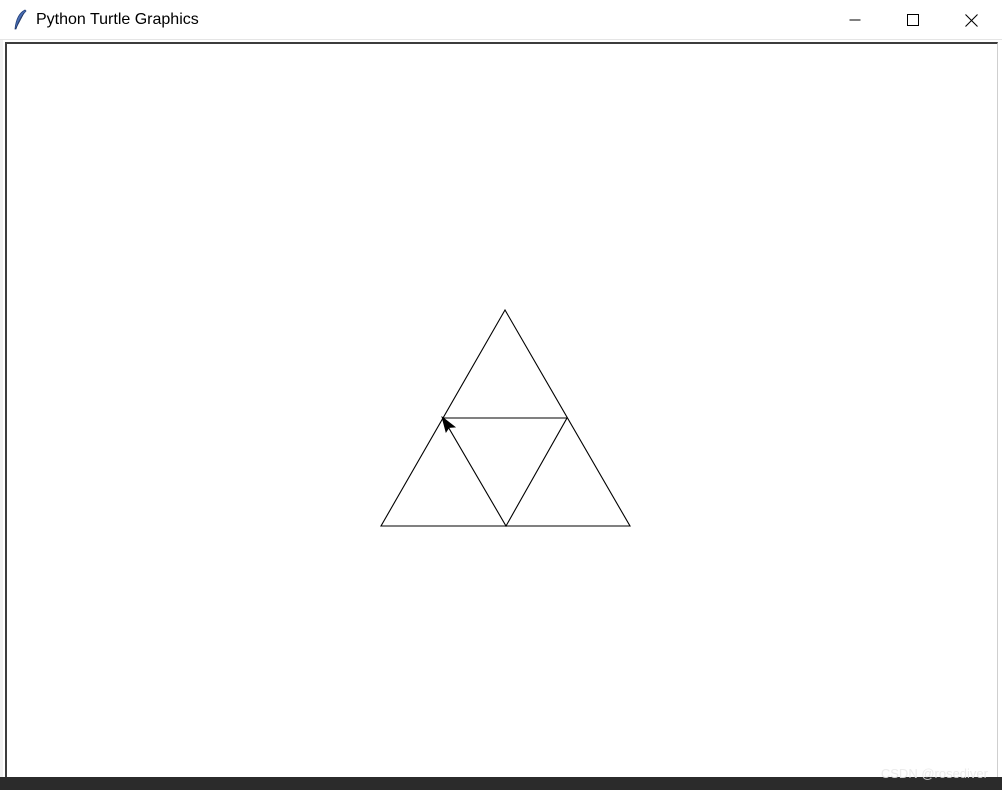  I want to click on sierpinski-triangle, so click(505, 418).